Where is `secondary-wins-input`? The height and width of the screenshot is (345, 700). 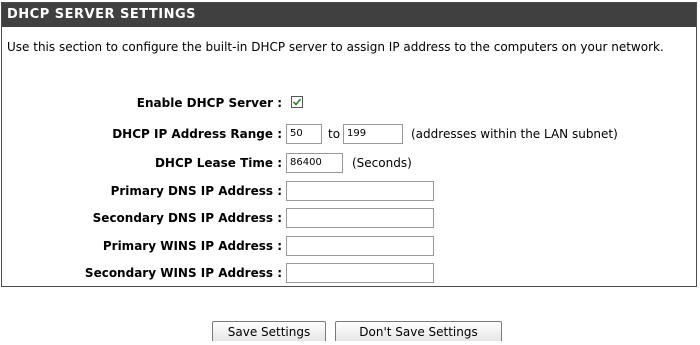 secondary-wins-input is located at coordinates (360, 273).